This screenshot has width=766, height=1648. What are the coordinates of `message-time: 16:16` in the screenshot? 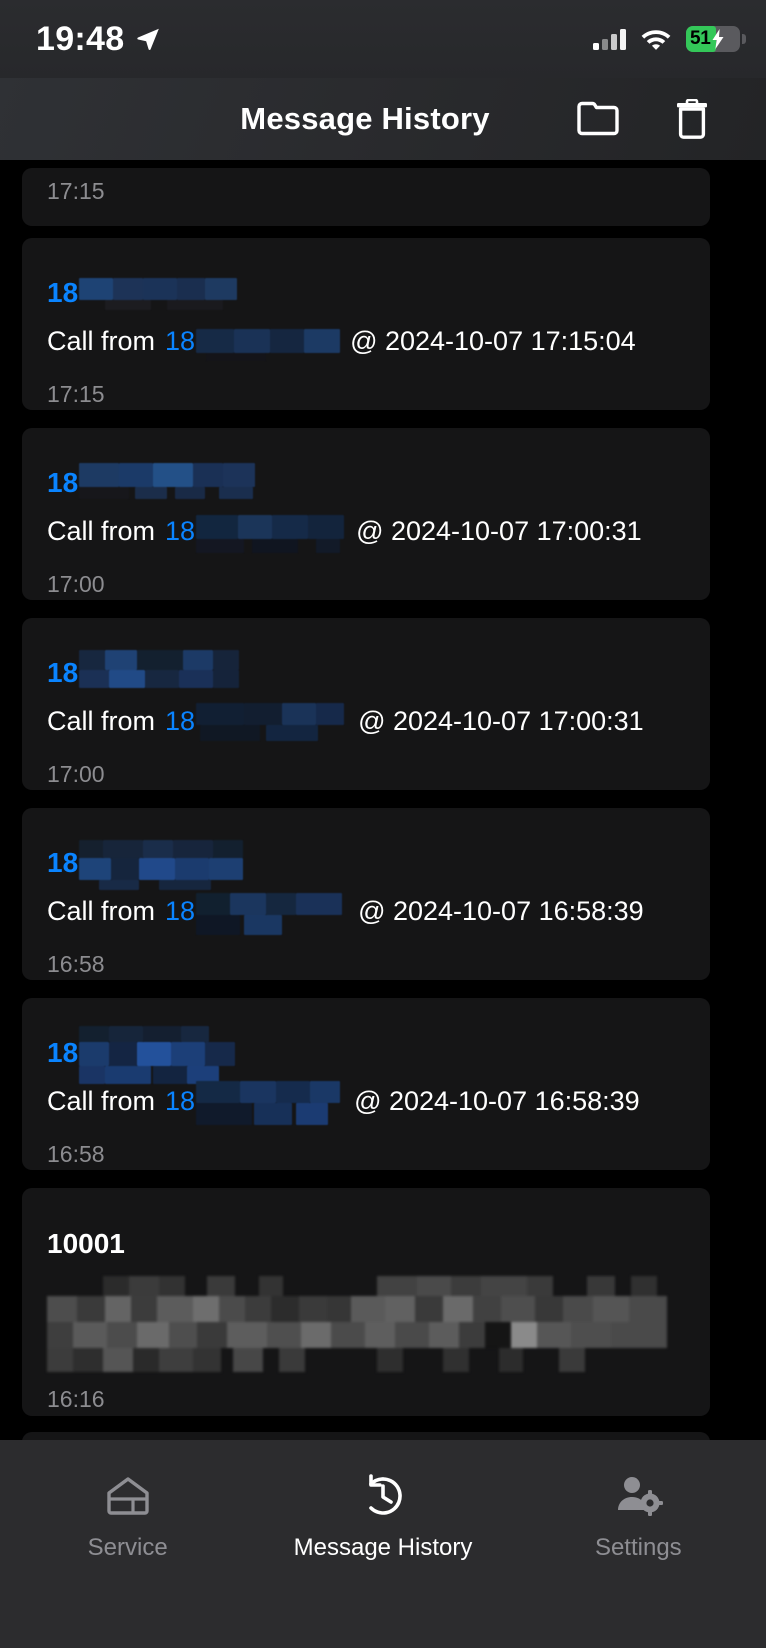 It's located at (76, 1399).